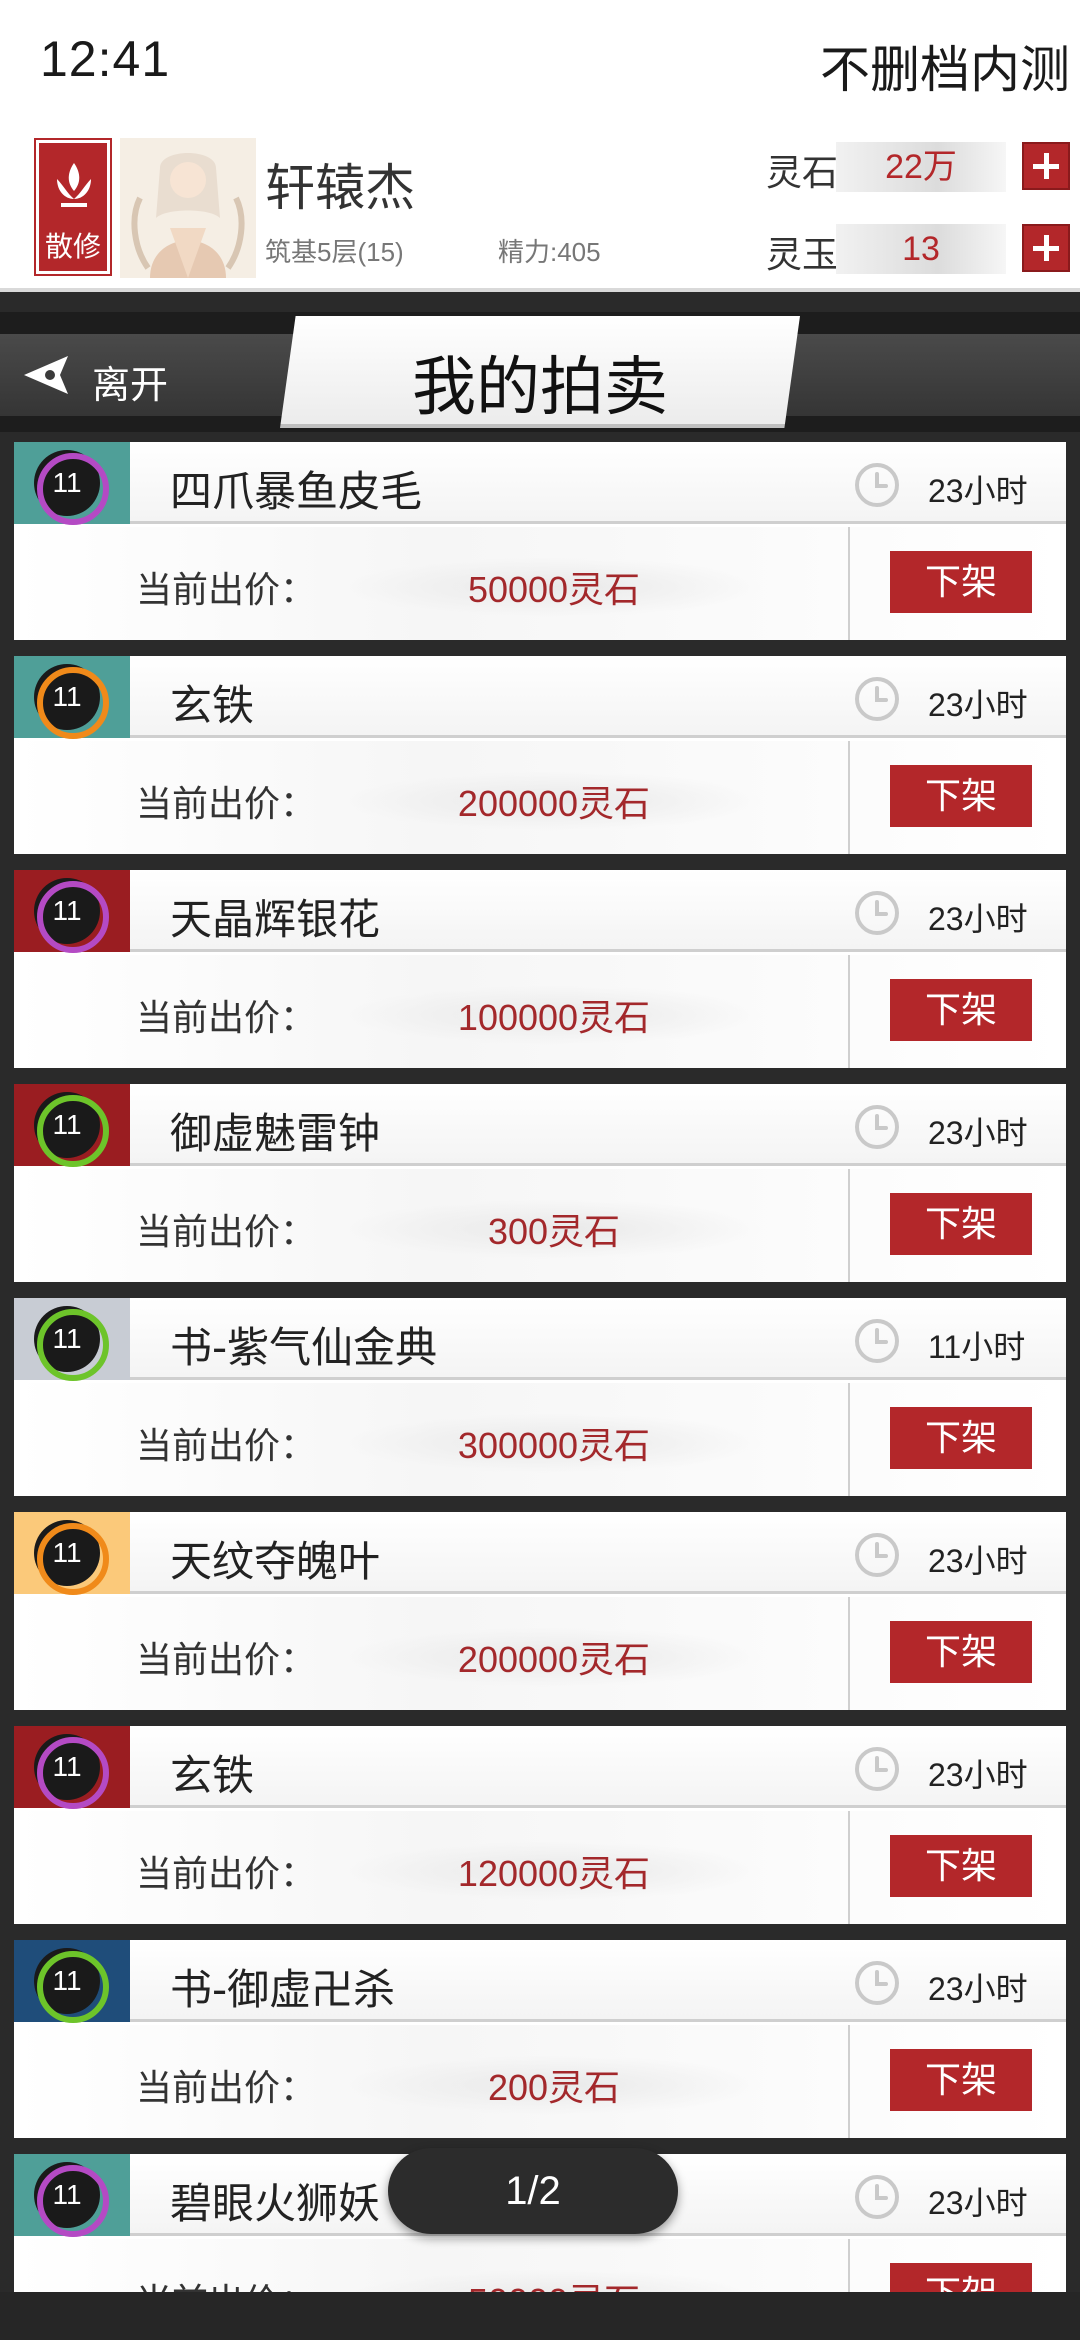 The height and width of the screenshot is (2340, 1080). I want to click on status-bar: 12:41 不删档内测, so click(540, 65).